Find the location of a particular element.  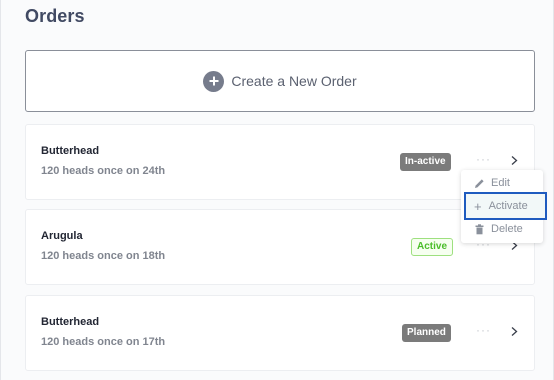

order-schedule: 120 heads once on 24th is located at coordinates (103, 171).